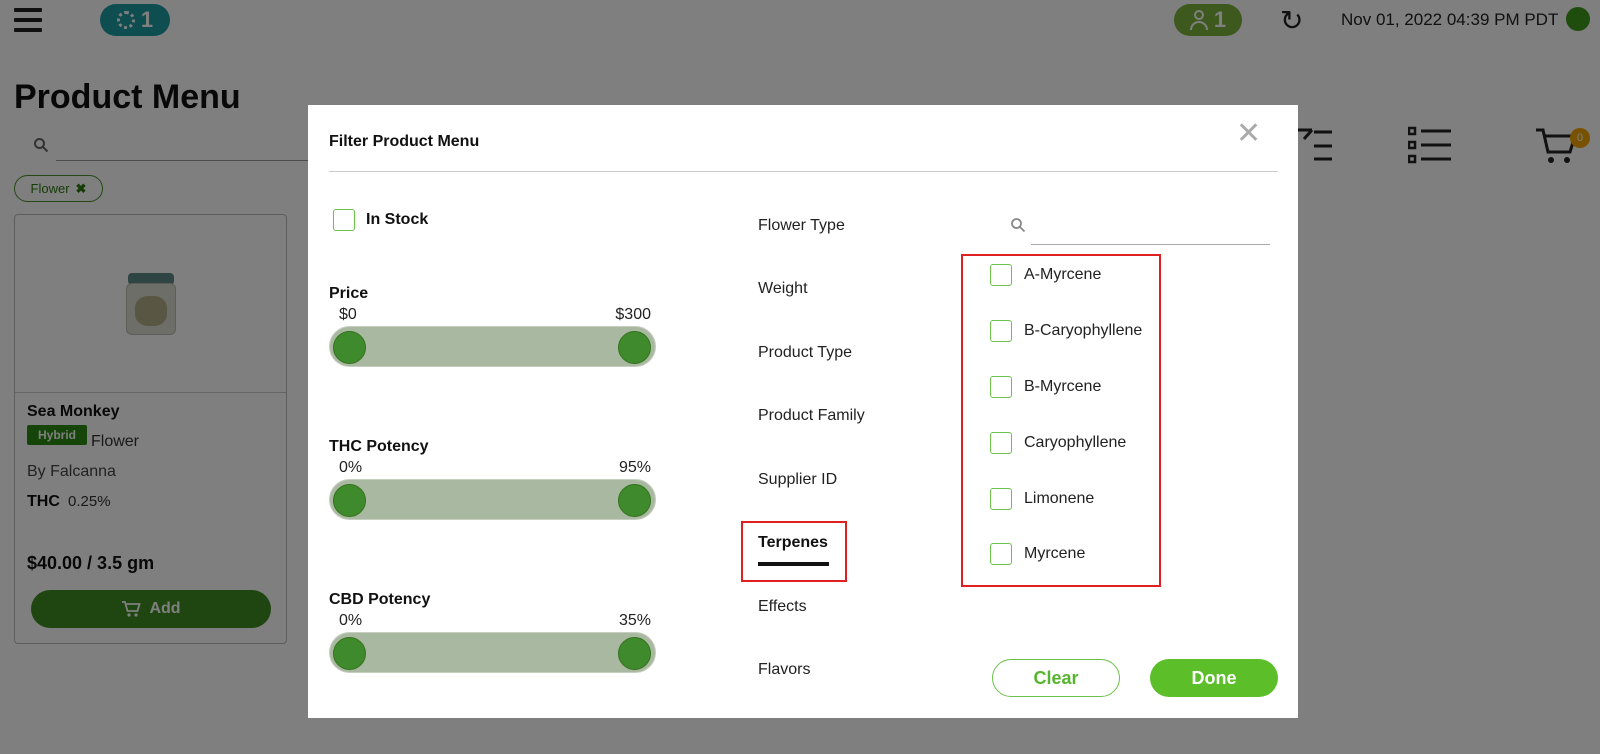 This screenshot has width=1600, height=754. What do you see at coordinates (344, 220) in the screenshot?
I see `in-stock-checkbox` at bounding box center [344, 220].